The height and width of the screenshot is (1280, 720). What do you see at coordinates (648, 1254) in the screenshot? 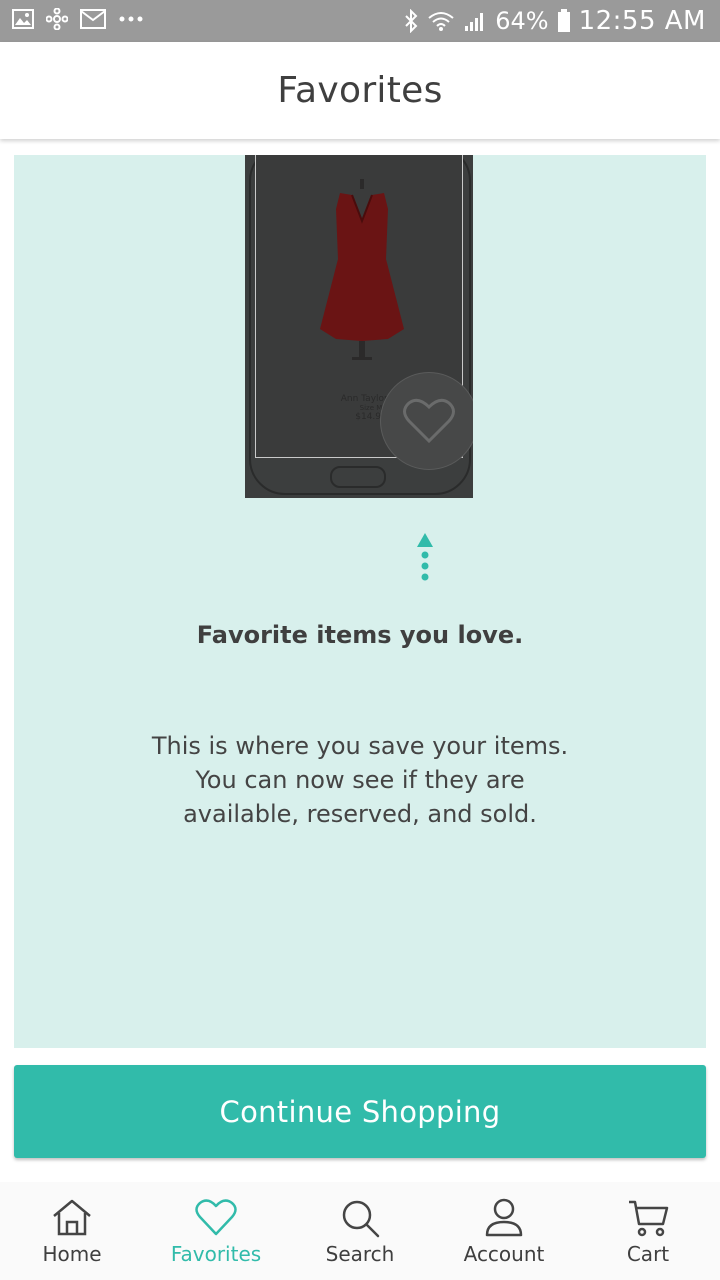
I see `nav-label-cart: Cart` at bounding box center [648, 1254].